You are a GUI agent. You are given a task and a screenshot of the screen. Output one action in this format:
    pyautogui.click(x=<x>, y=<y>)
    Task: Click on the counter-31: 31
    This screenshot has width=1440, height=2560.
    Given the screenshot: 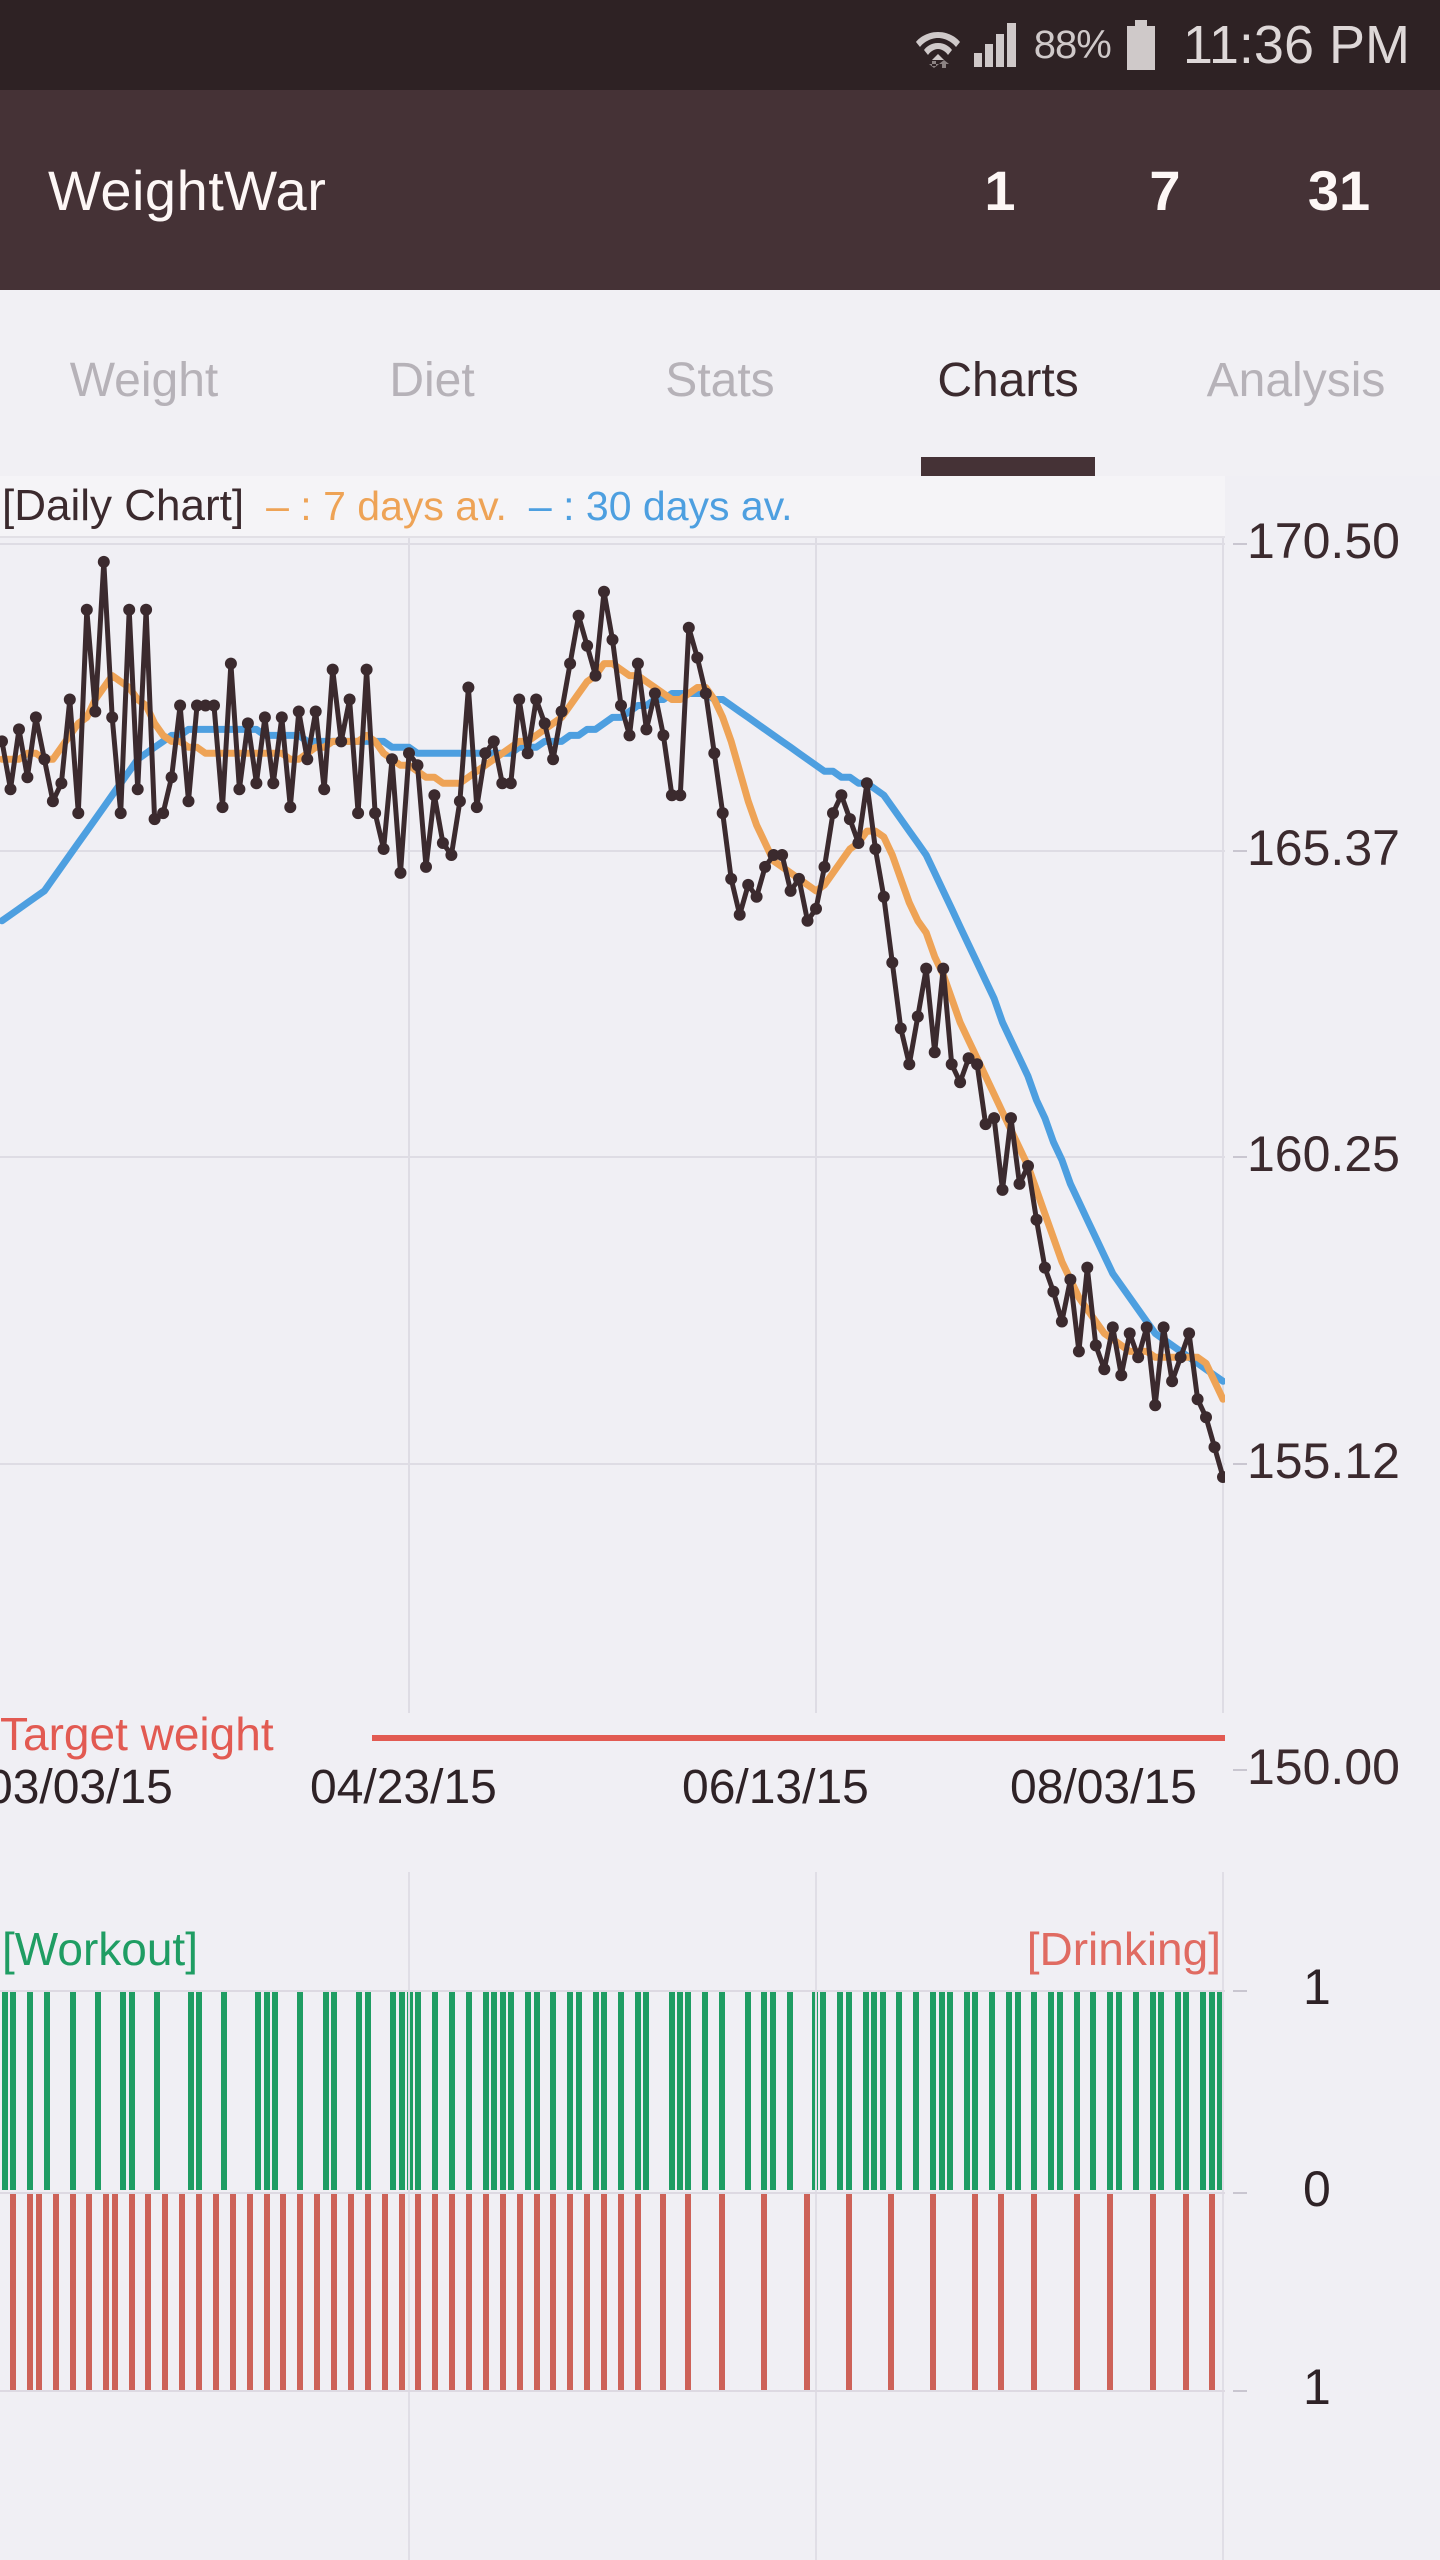 What is the action you would take?
    pyautogui.click(x=1350, y=190)
    